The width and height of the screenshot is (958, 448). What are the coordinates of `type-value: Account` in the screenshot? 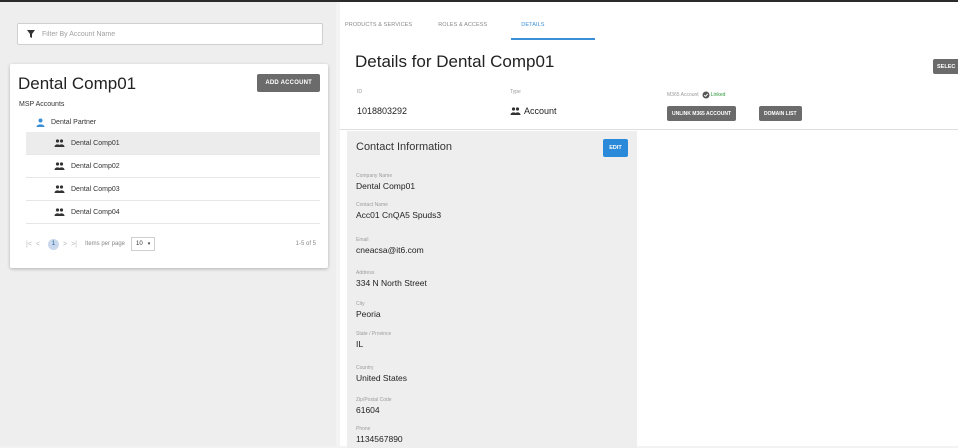 It's located at (540, 111).